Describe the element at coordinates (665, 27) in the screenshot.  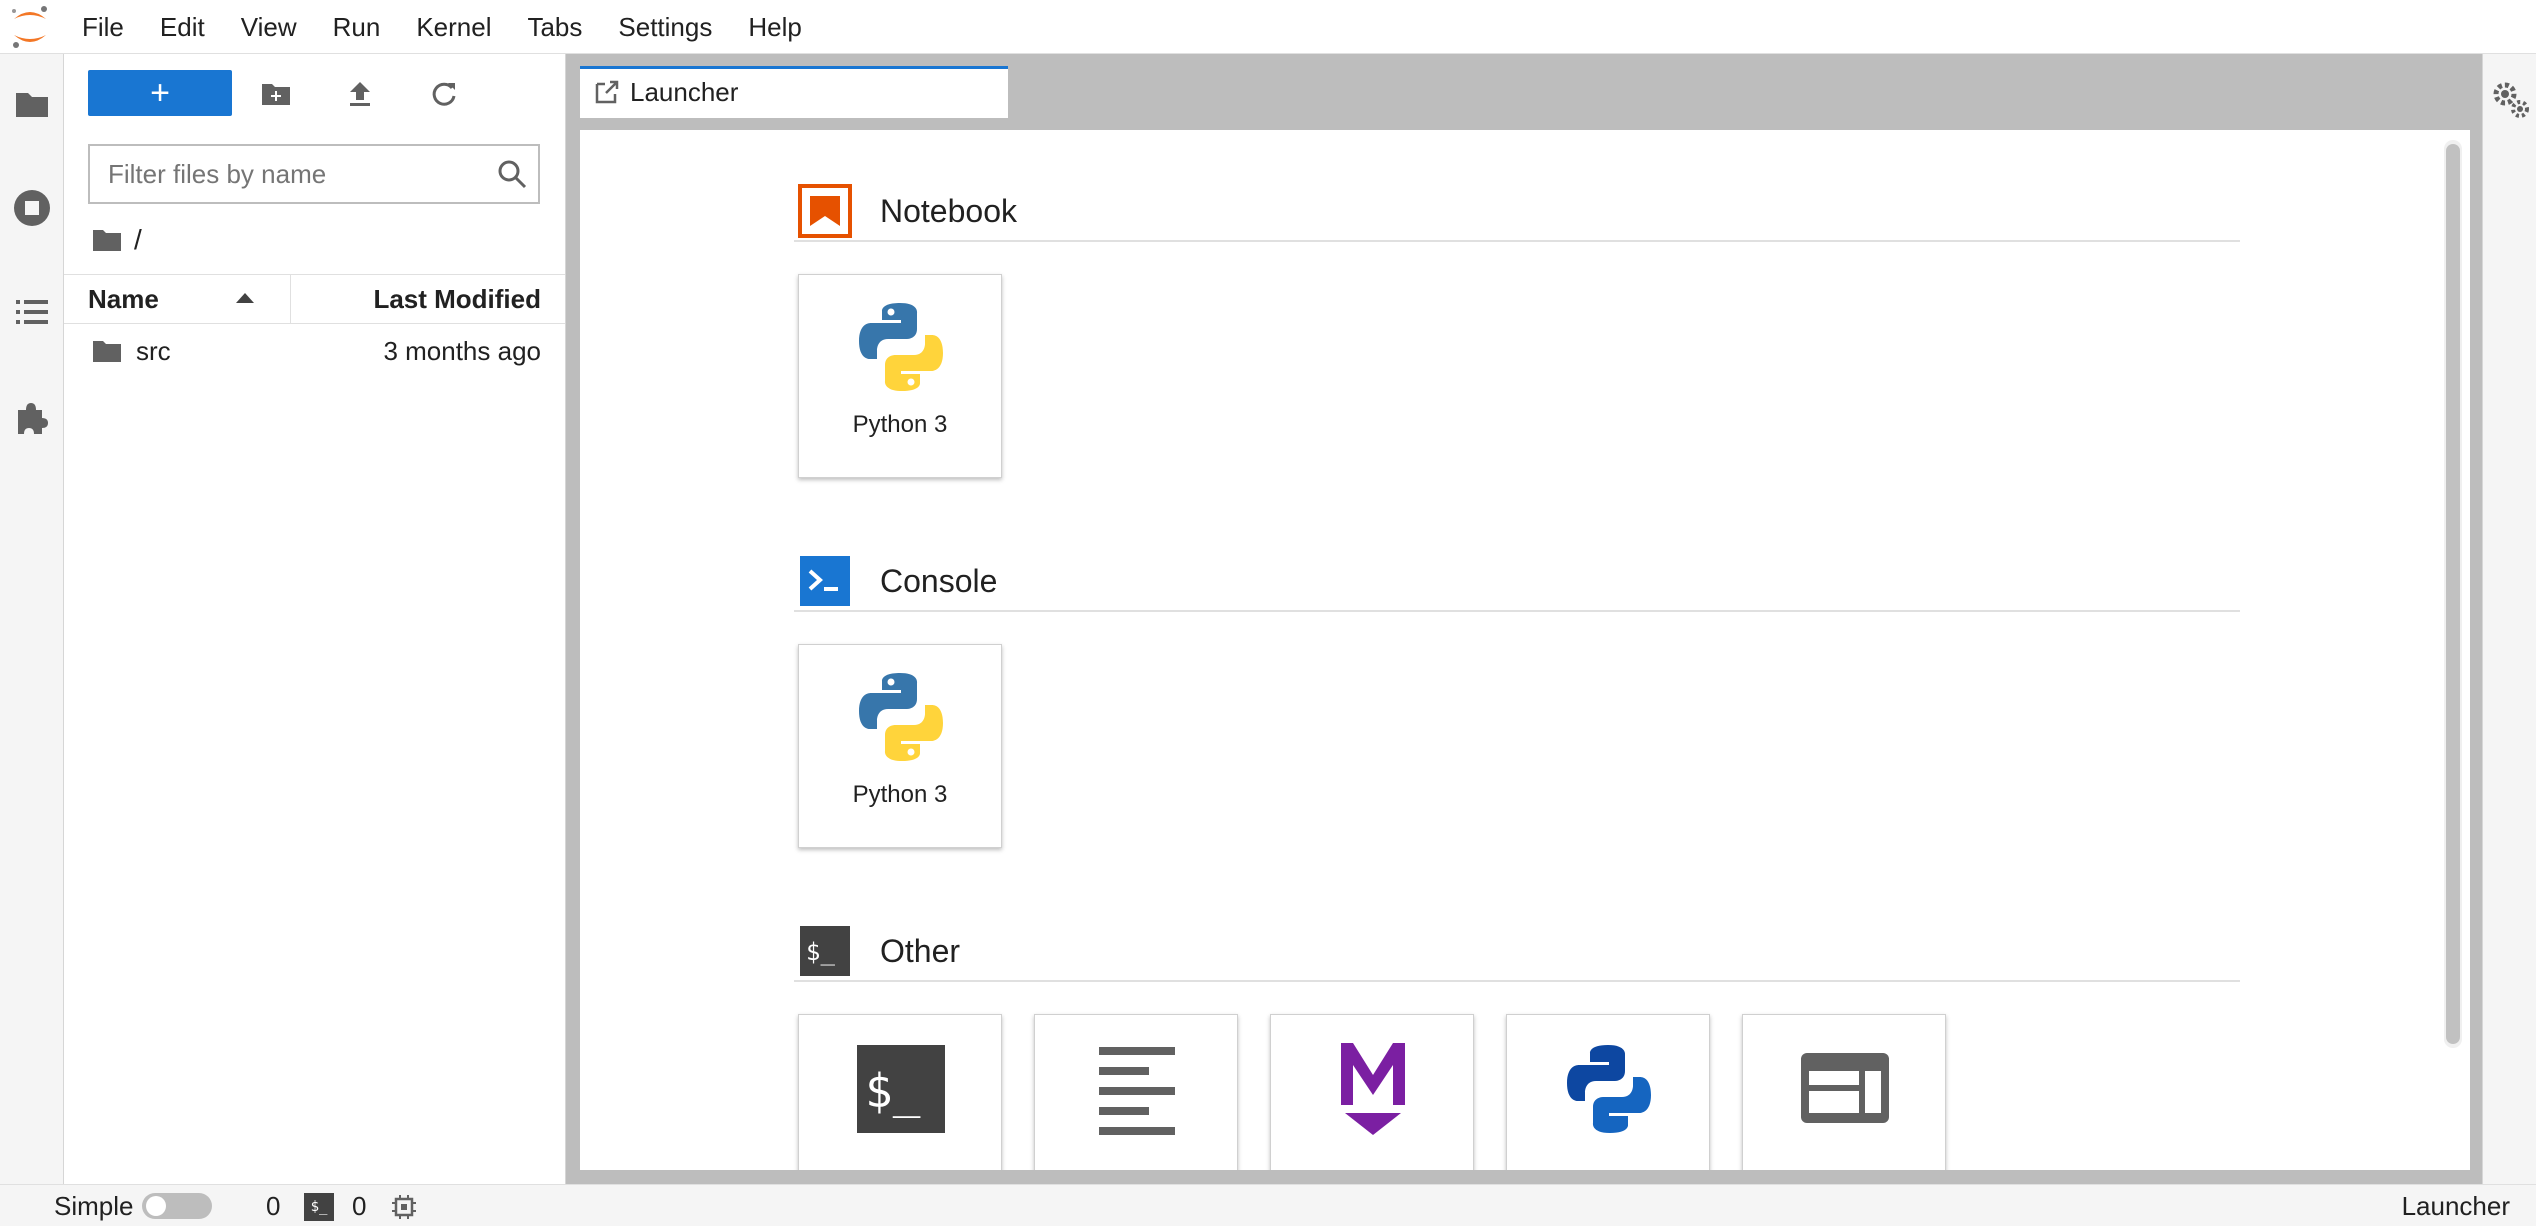
I see `menu-settings: Settings` at that location.